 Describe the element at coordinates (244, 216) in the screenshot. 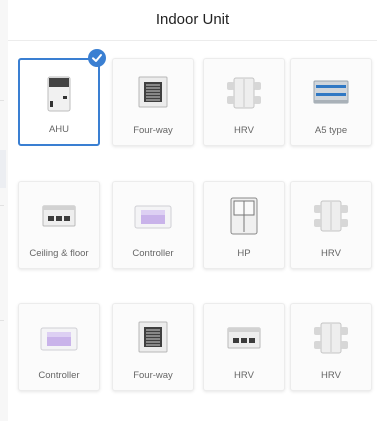

I see `hp-icon` at that location.